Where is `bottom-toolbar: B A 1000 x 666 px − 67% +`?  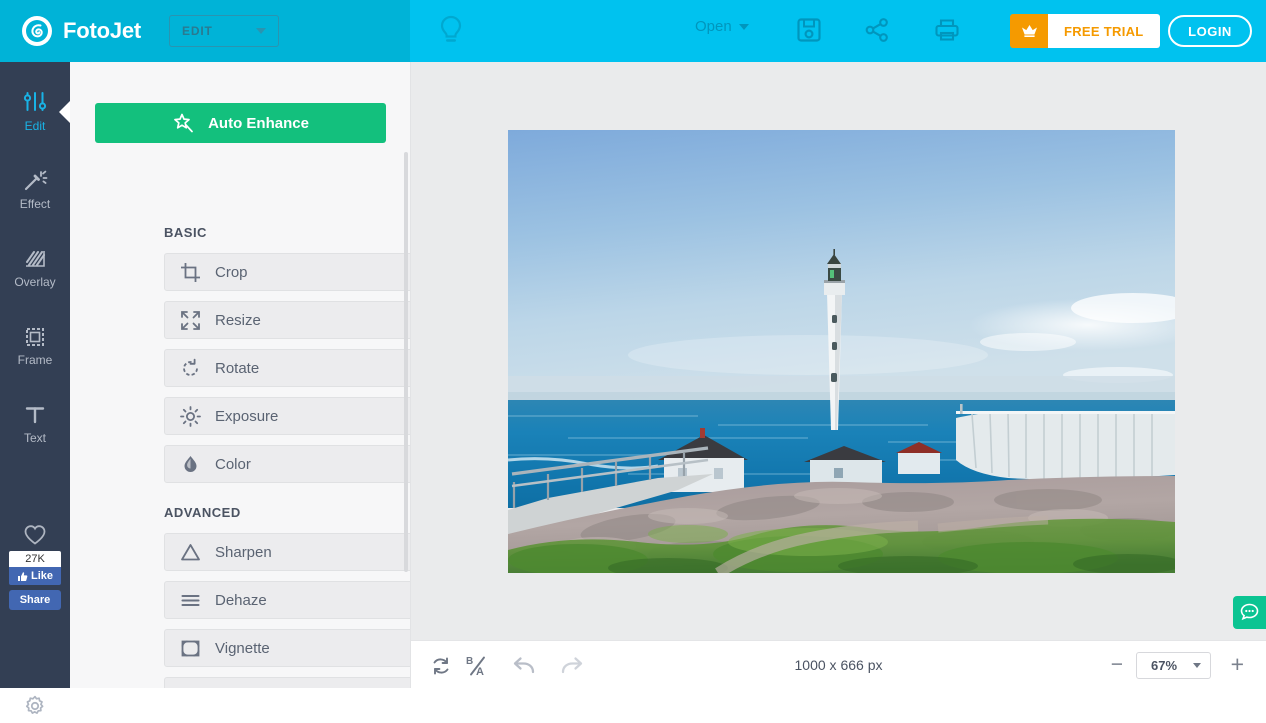 bottom-toolbar: B A 1000 x 666 px − 67% + is located at coordinates (838, 664).